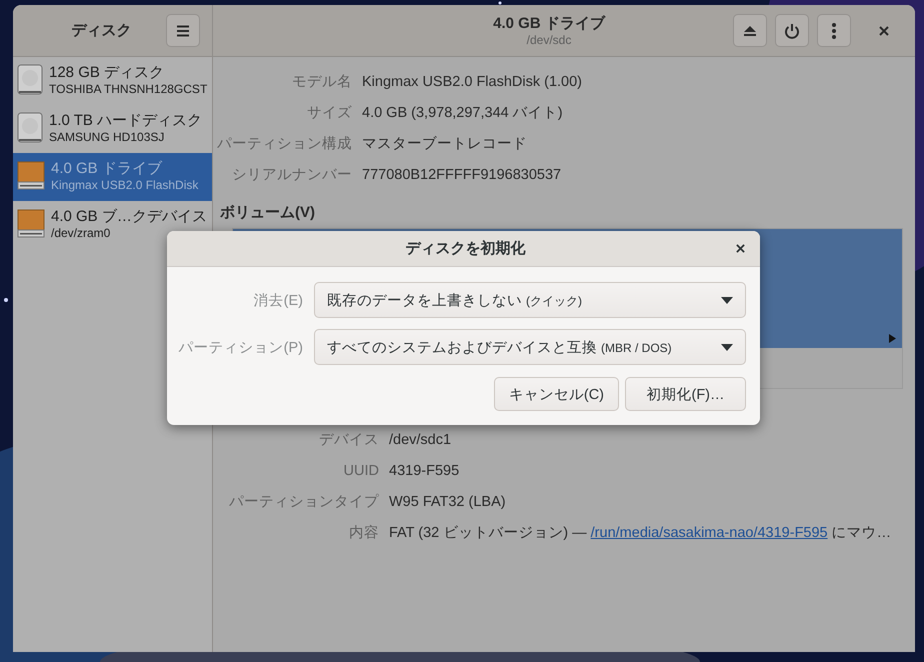  I want to click on window-subtitle: /dev/sdc, so click(549, 40).